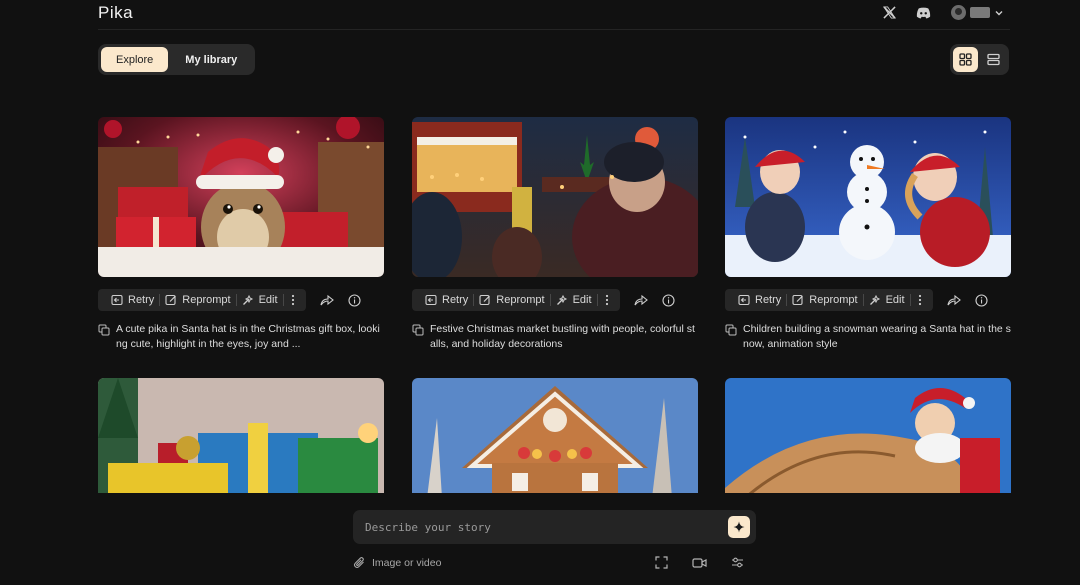 The width and height of the screenshot is (1080, 585). What do you see at coordinates (943, 12) in the screenshot?
I see `header-icons` at bounding box center [943, 12].